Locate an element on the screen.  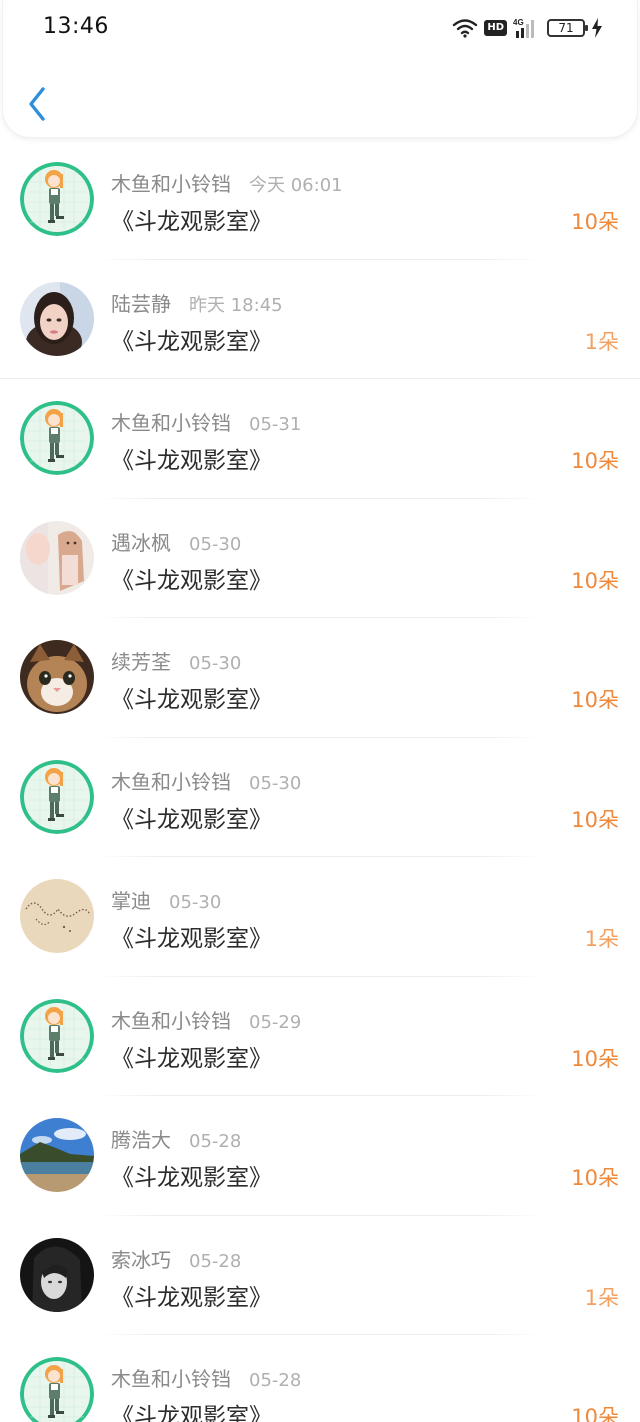
timestamp: 05-29 is located at coordinates (275, 1022).